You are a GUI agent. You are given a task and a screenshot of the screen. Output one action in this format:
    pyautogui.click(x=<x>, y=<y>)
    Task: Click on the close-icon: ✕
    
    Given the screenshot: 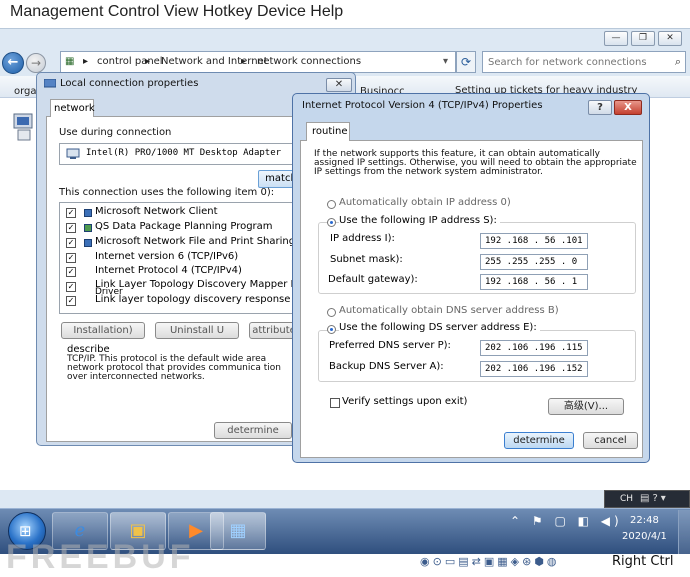 What is the action you would take?
    pyautogui.click(x=339, y=85)
    